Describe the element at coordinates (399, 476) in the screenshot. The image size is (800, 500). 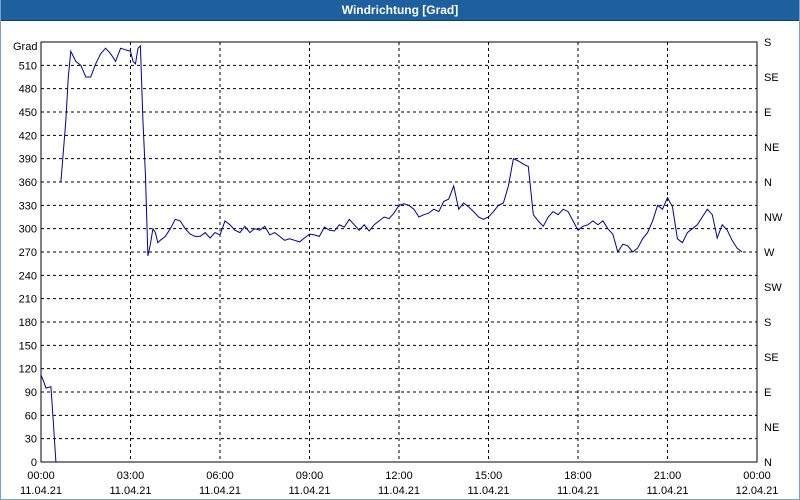
I see `x-tick-time: 12:00` at that location.